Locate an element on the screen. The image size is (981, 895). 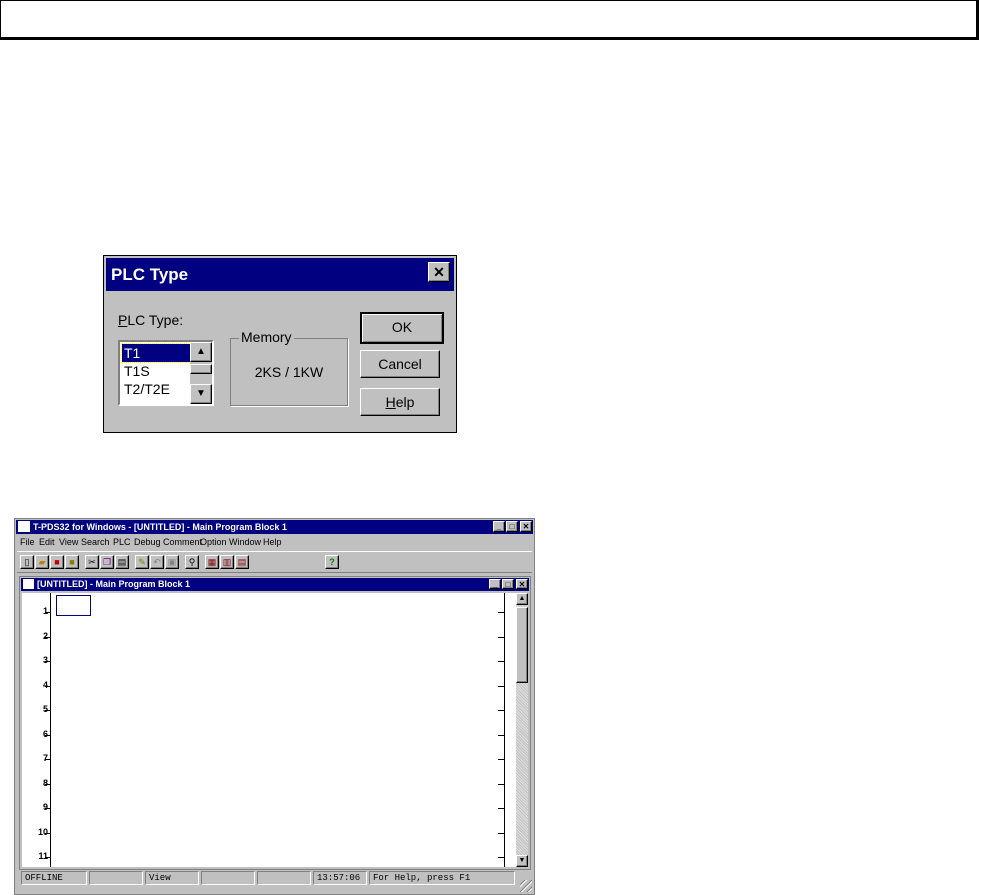
document-icon is located at coordinates (28, 584).